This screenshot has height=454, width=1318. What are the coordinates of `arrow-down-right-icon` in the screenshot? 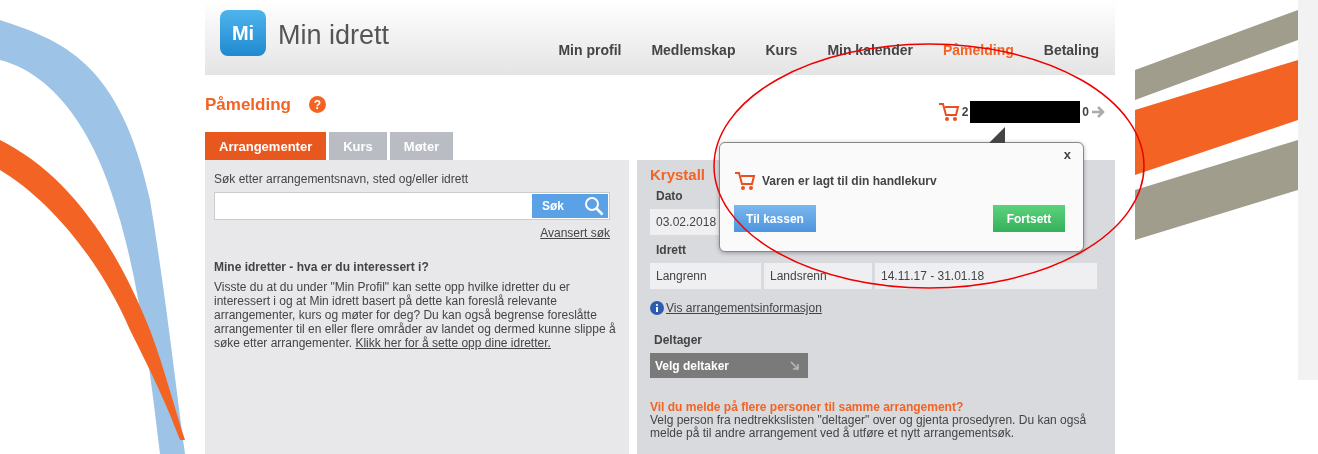 It's located at (795, 365).